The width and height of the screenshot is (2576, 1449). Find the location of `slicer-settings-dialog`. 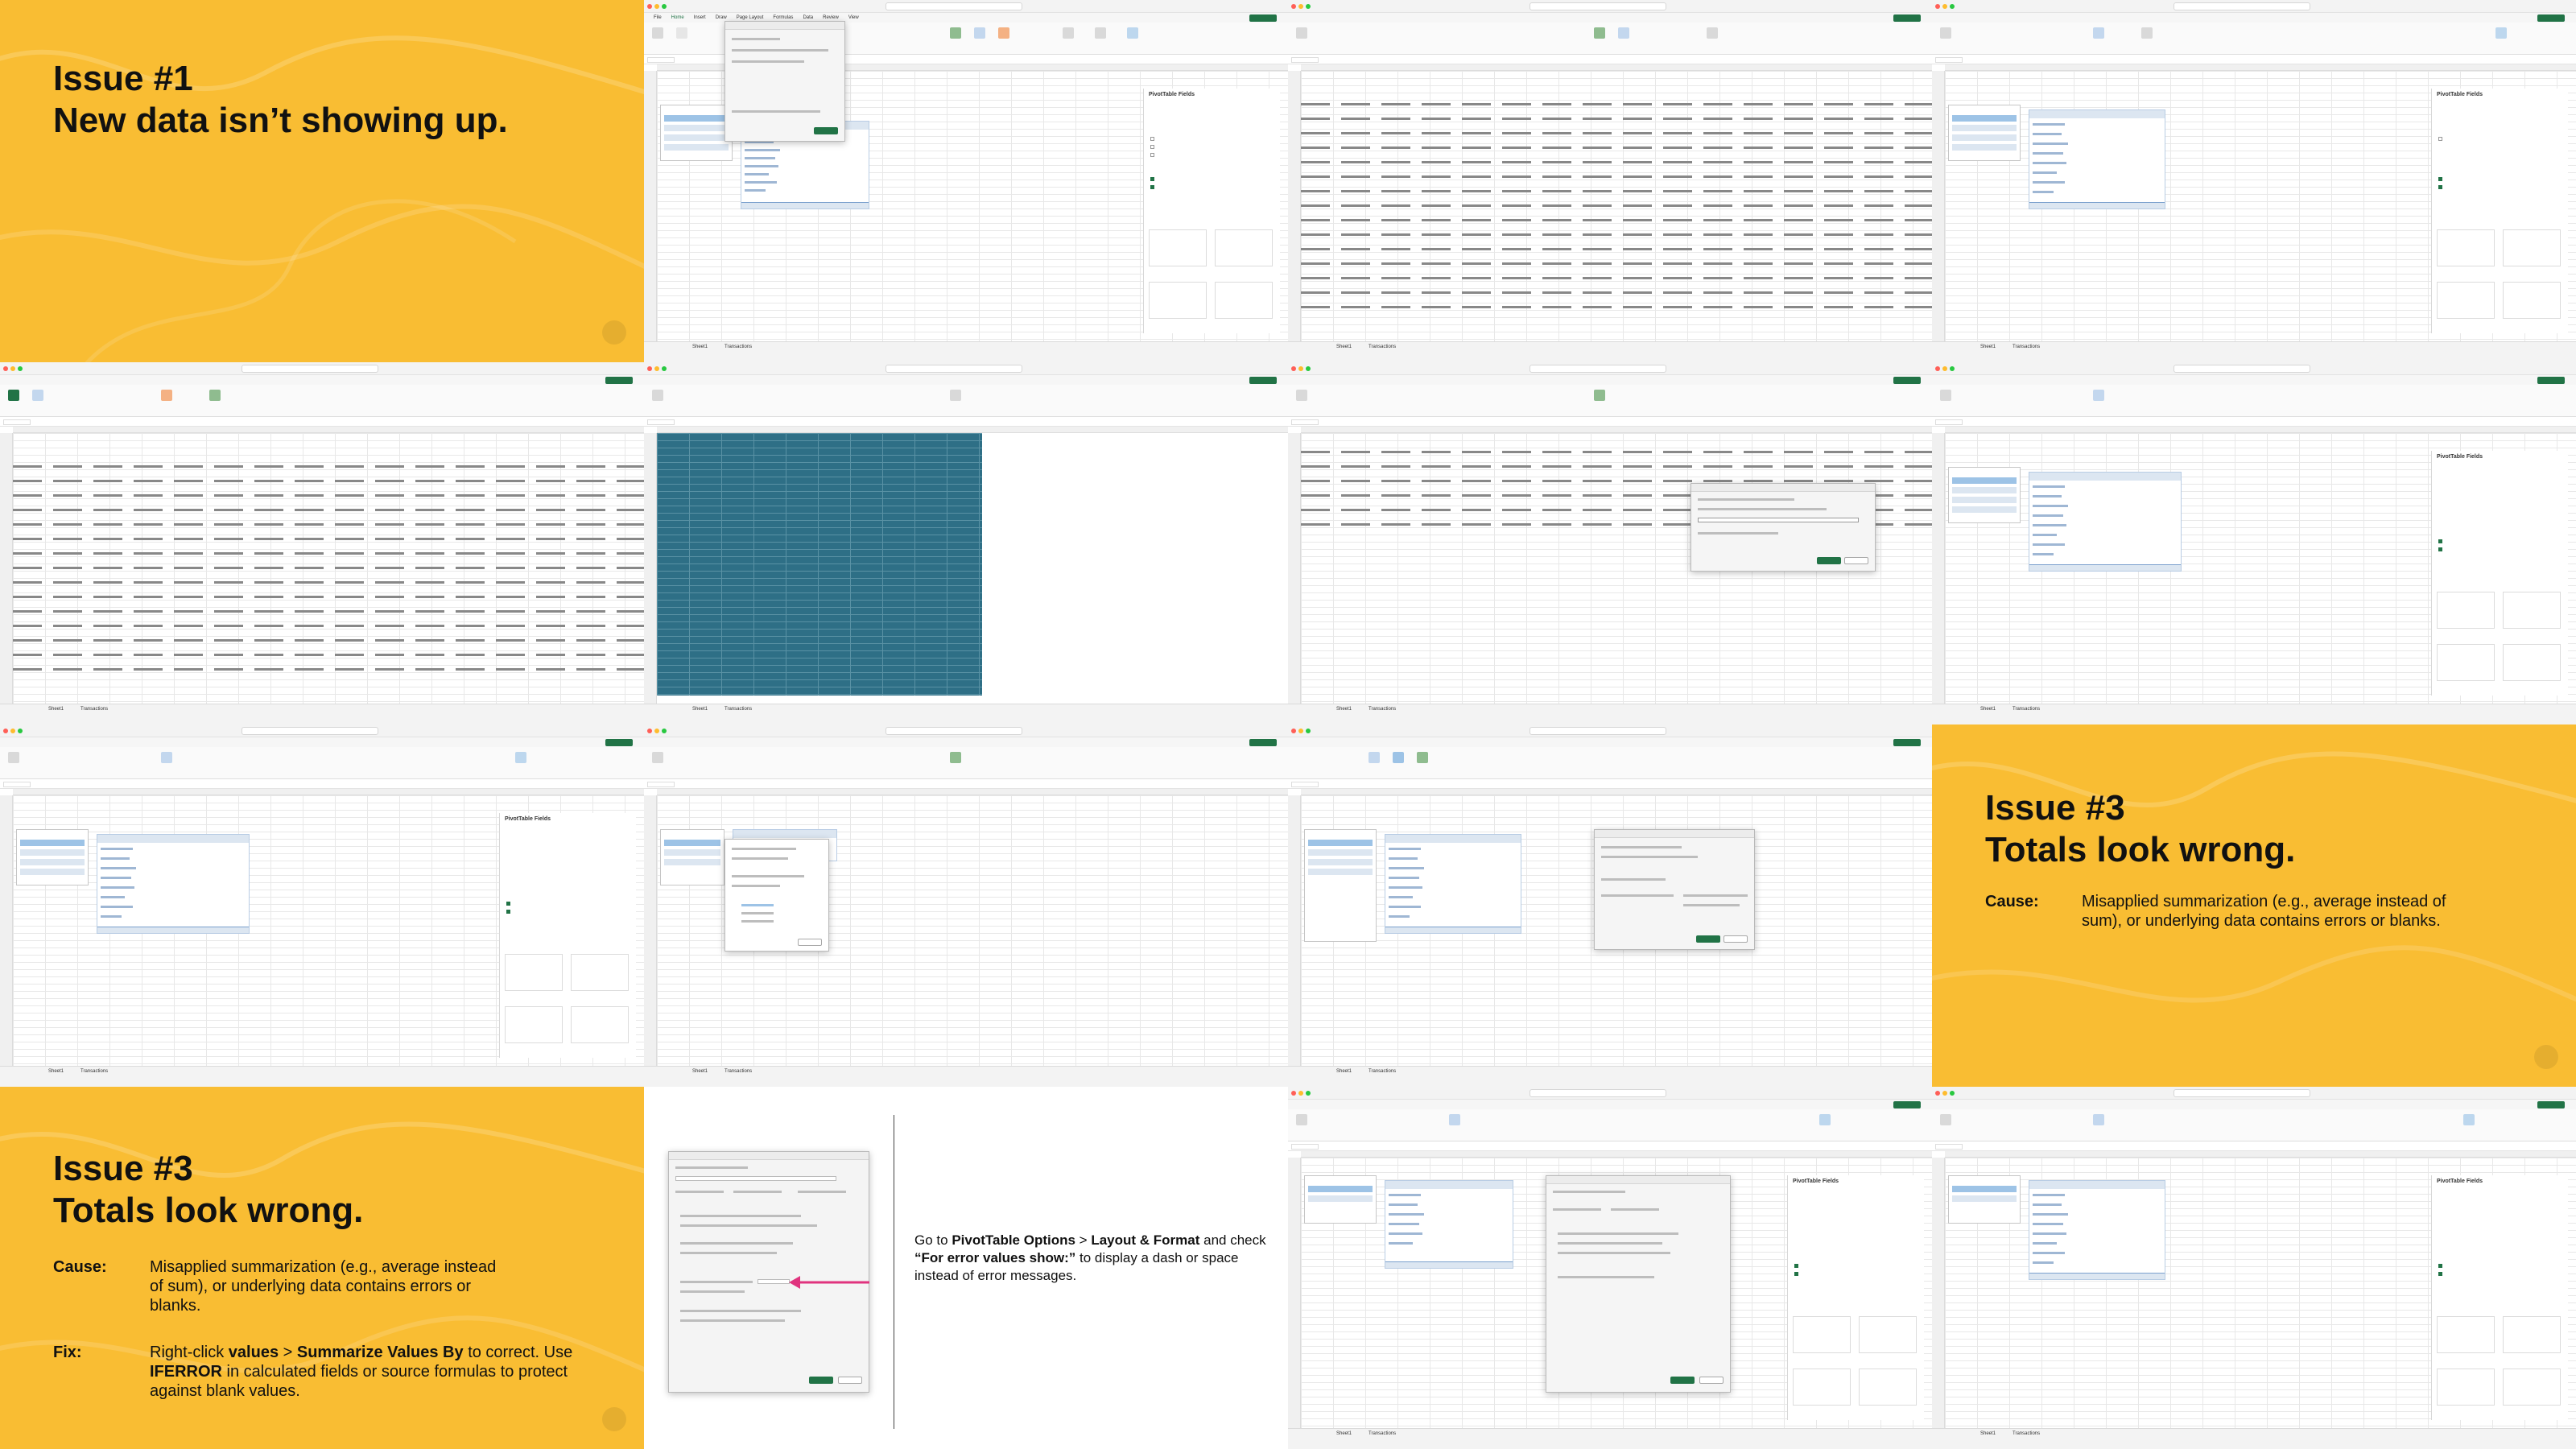

slicer-settings-dialog is located at coordinates (1674, 889).